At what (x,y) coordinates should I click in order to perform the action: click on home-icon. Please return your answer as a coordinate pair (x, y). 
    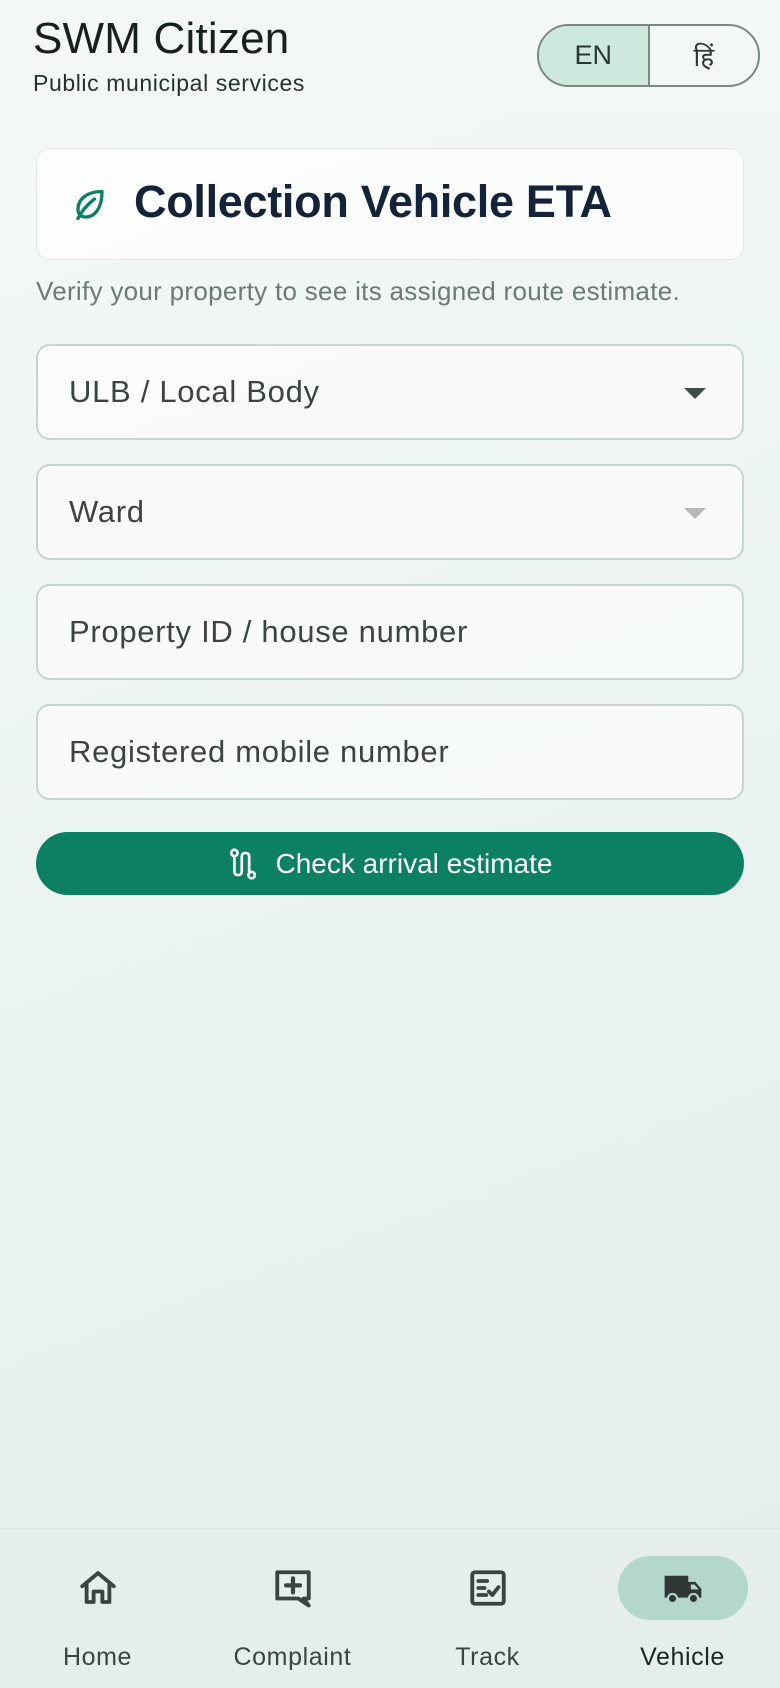
    Looking at the image, I should click on (98, 1587).